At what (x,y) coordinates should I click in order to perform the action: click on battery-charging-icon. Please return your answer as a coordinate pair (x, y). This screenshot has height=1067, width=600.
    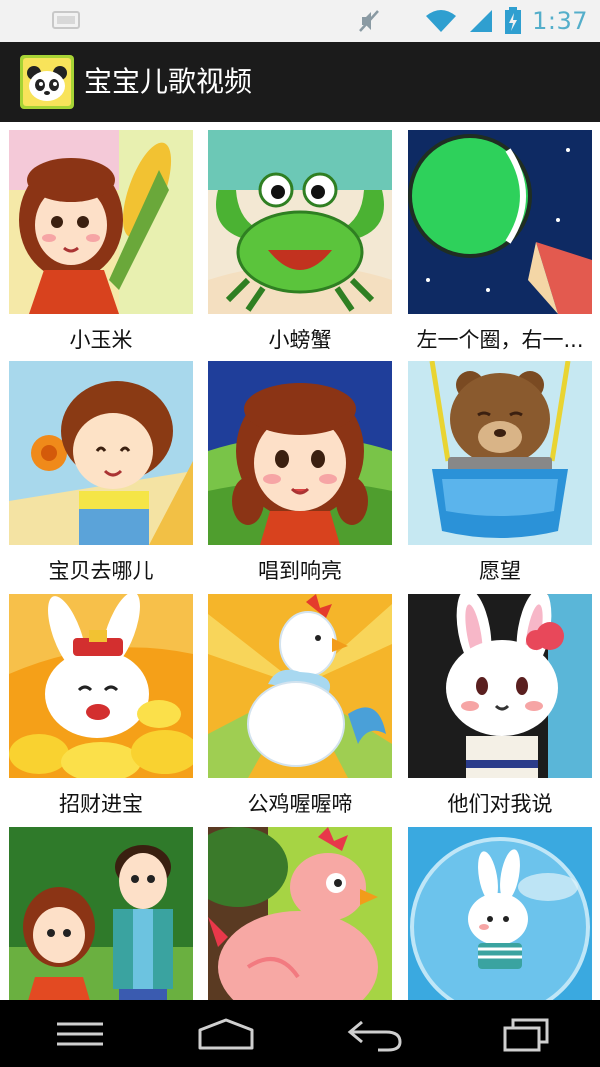
    Looking at the image, I should click on (513, 20).